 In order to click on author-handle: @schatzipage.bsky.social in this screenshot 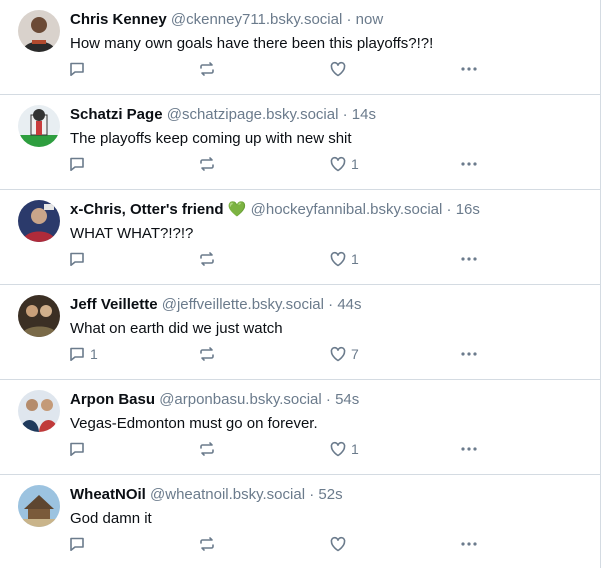, I will do `click(253, 114)`.